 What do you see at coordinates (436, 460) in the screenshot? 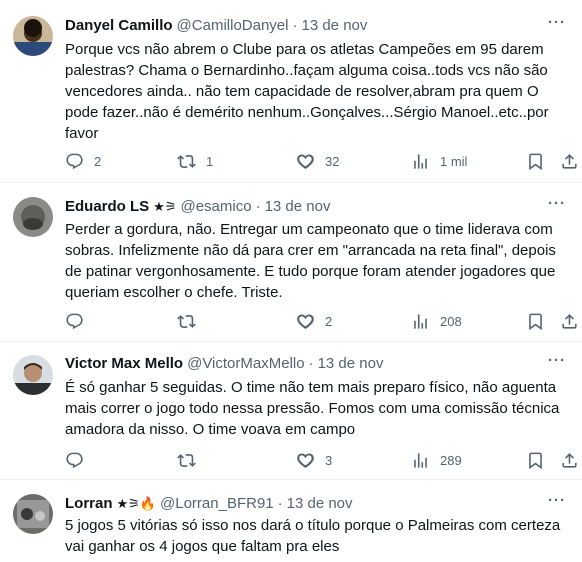
I see `views-button: 289` at bounding box center [436, 460].